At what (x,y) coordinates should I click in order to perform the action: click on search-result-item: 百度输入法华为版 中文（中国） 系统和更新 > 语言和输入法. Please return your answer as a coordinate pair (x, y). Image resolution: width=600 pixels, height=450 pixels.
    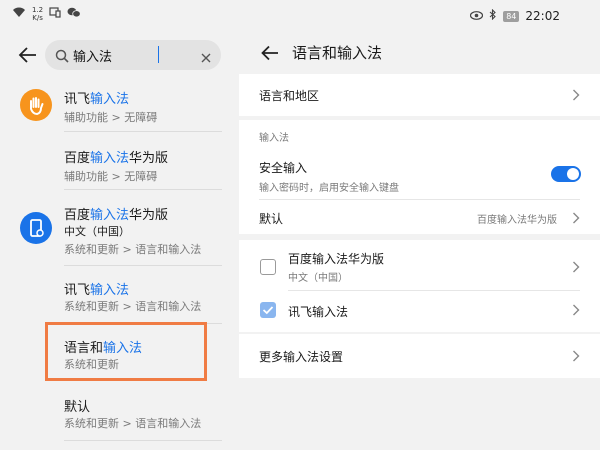
    Looking at the image, I should click on (119, 231).